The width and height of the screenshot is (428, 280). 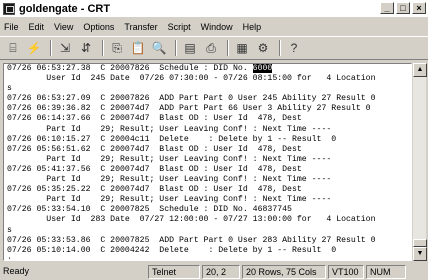 I want to click on status-emulation: VT100, so click(x=346, y=271).